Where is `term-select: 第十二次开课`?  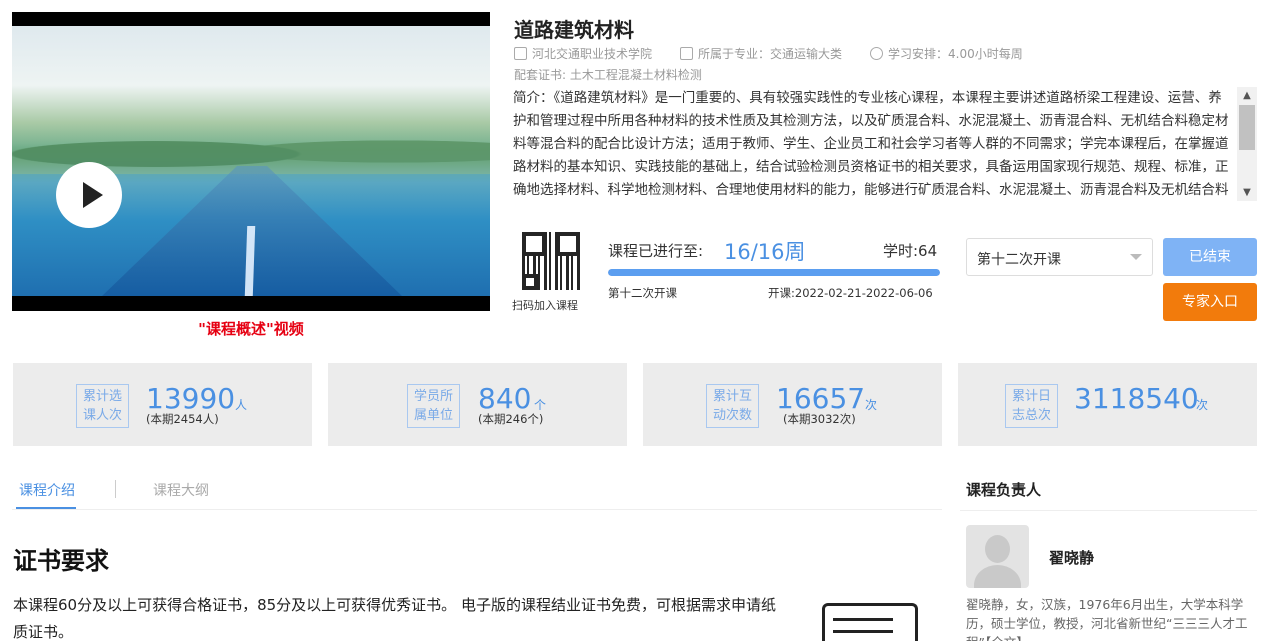 term-select: 第十二次开课 is located at coordinates (1059, 257).